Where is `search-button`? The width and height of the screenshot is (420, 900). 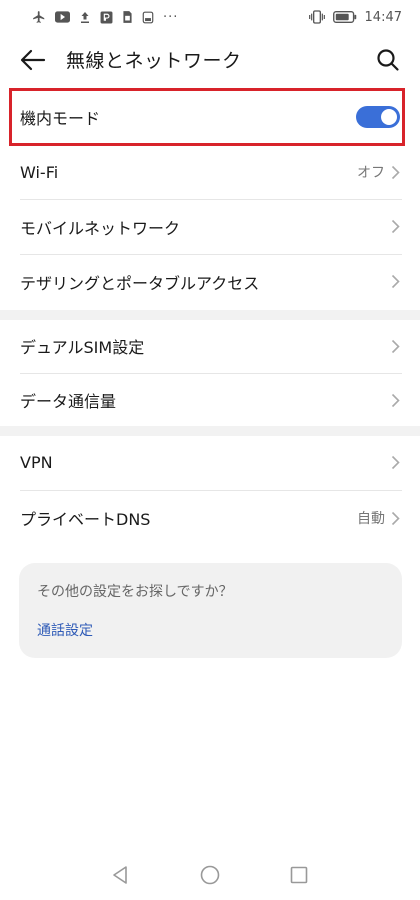
search-button is located at coordinates (388, 60).